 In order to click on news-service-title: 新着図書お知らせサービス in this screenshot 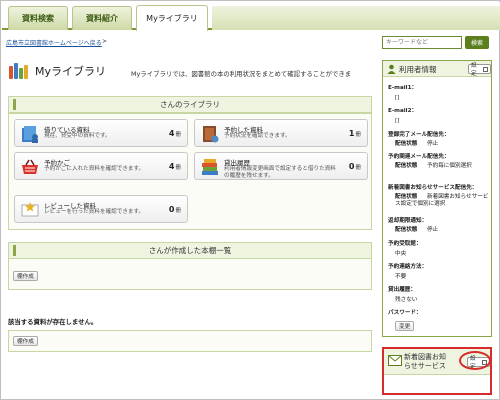, I will do `click(425, 361)`.